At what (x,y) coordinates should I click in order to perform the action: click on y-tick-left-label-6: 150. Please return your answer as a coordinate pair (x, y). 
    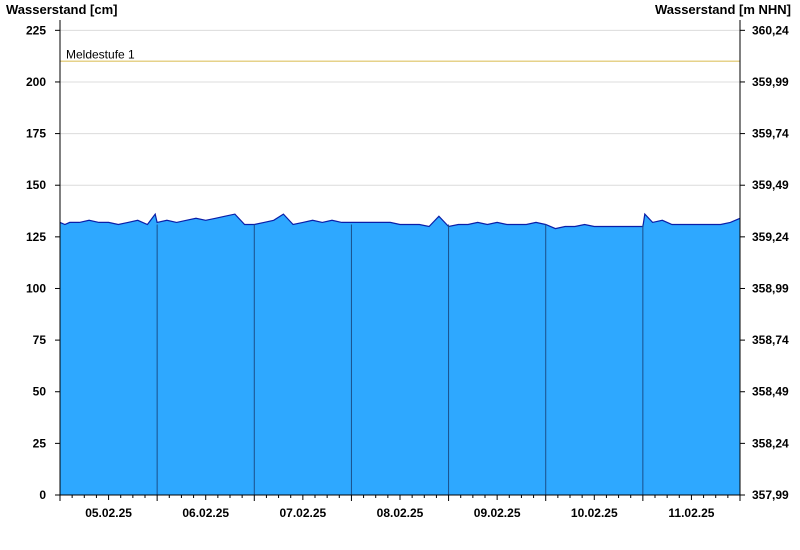
    Looking at the image, I should click on (36, 185).